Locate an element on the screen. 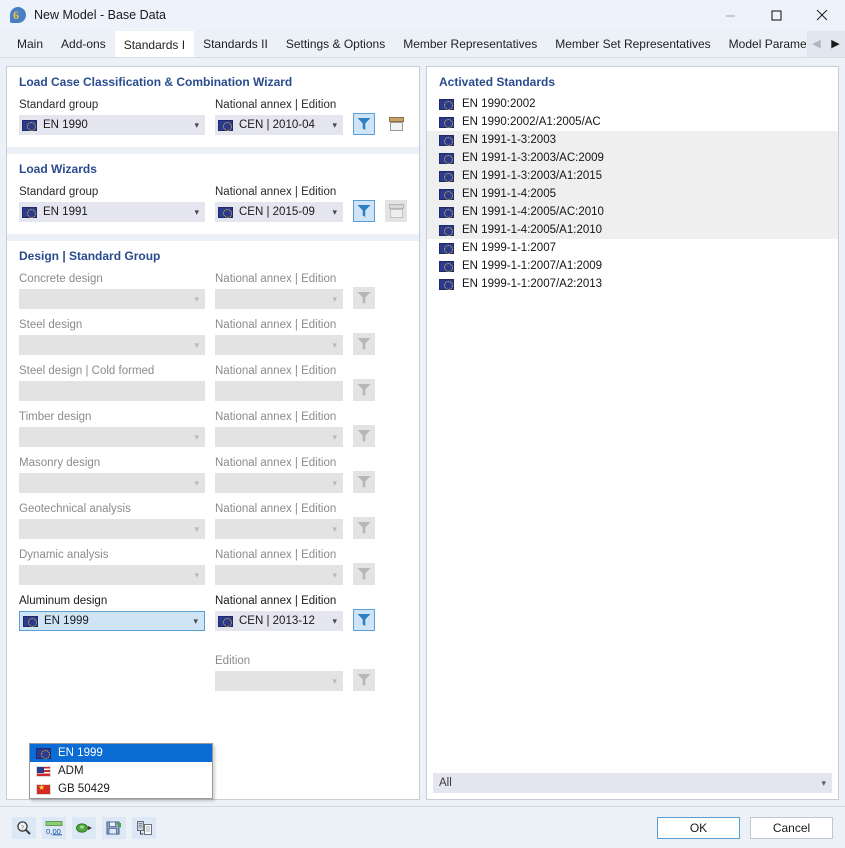 The image size is (845, 848). maximize-icon is located at coordinates (776, 15).